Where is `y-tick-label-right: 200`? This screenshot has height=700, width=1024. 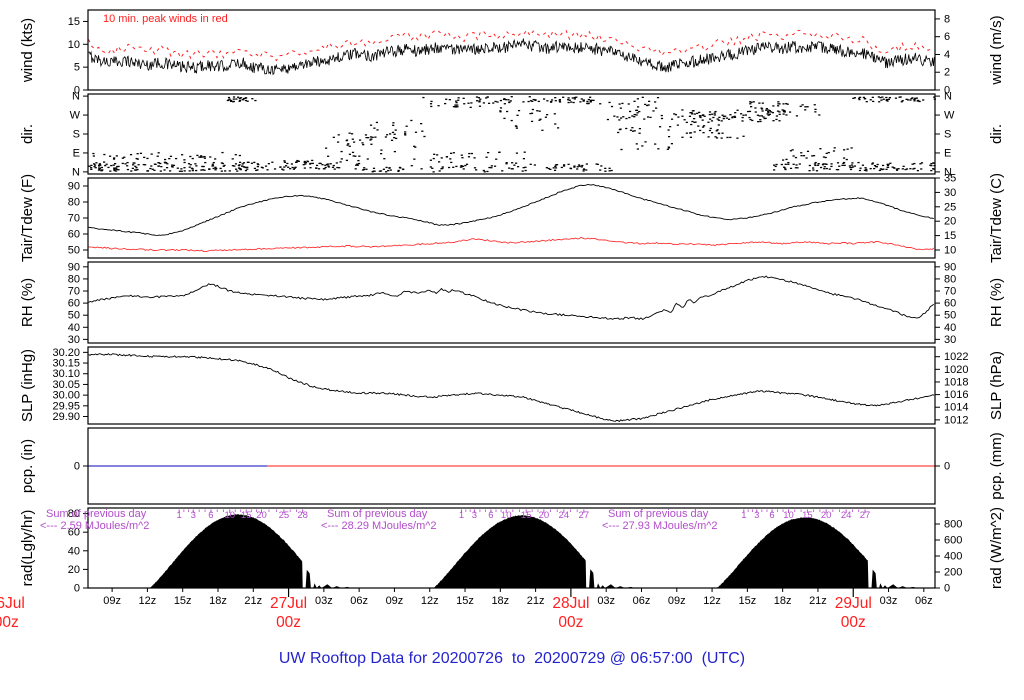 y-tick-label-right: 200 is located at coordinates (953, 573).